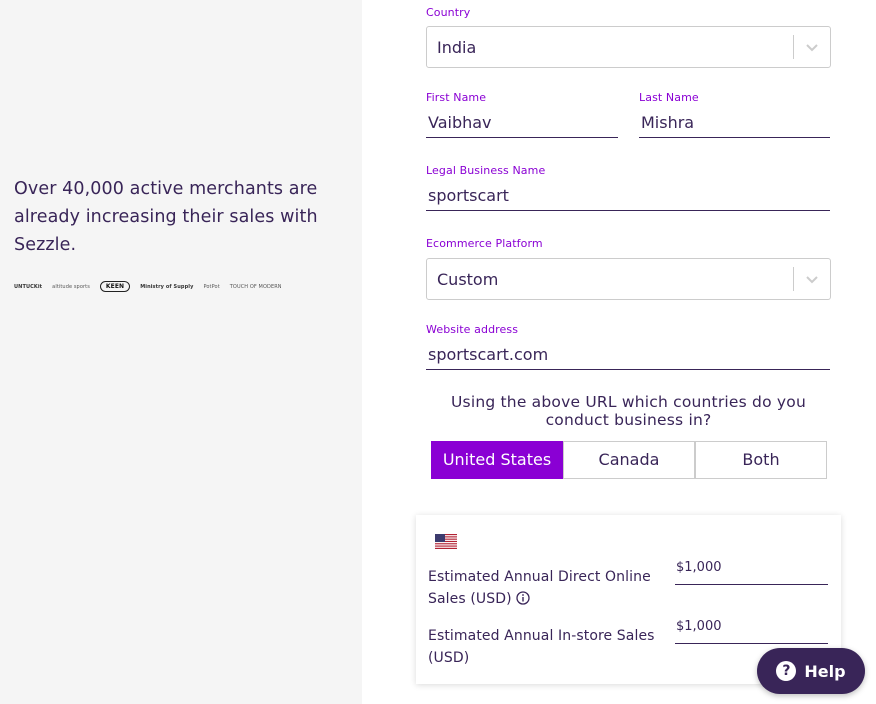  I want to click on instore-sales-value: $1,000, so click(699, 626).